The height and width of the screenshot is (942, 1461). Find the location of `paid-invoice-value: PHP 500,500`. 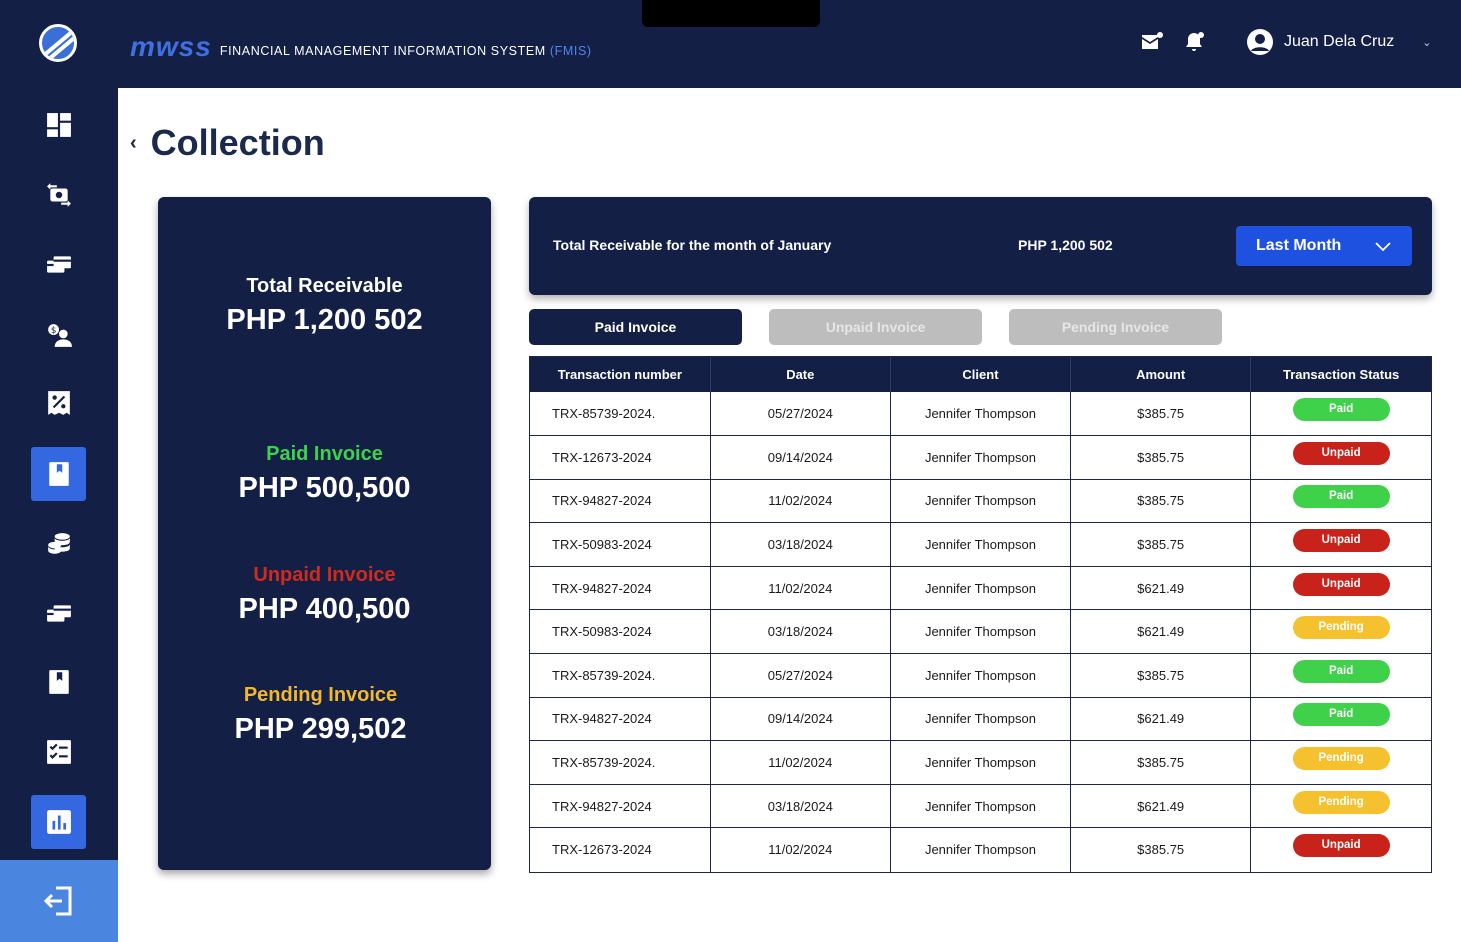

paid-invoice-value: PHP 500,500 is located at coordinates (324, 488).